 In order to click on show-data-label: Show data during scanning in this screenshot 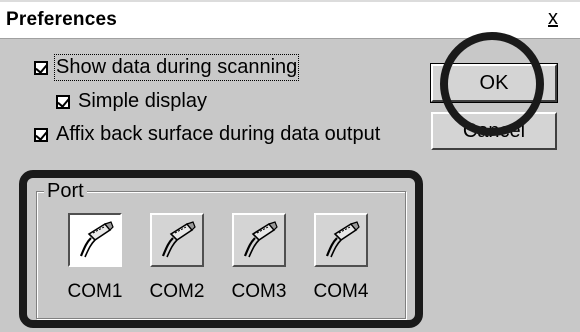, I will do `click(176, 67)`.